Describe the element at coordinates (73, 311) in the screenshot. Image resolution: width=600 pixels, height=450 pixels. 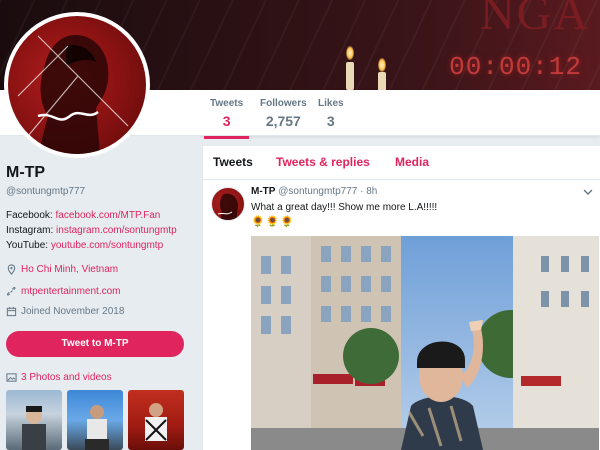
I see `joined-text: Joined November 2018` at that location.